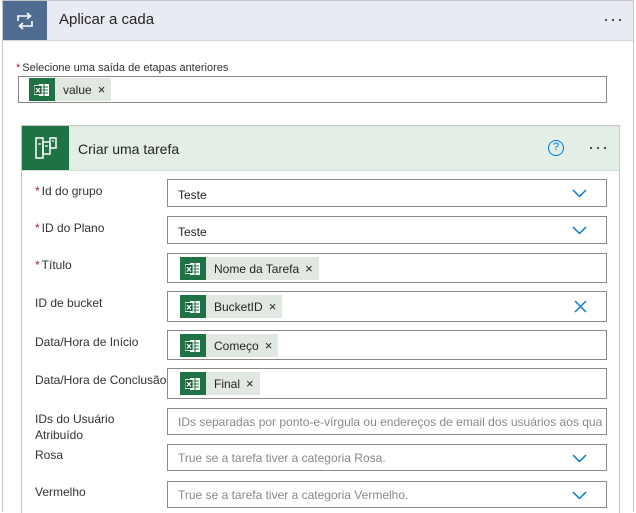 This screenshot has width=636, height=513. What do you see at coordinates (60, 492) in the screenshot?
I see `red-label: Vermelho` at bounding box center [60, 492].